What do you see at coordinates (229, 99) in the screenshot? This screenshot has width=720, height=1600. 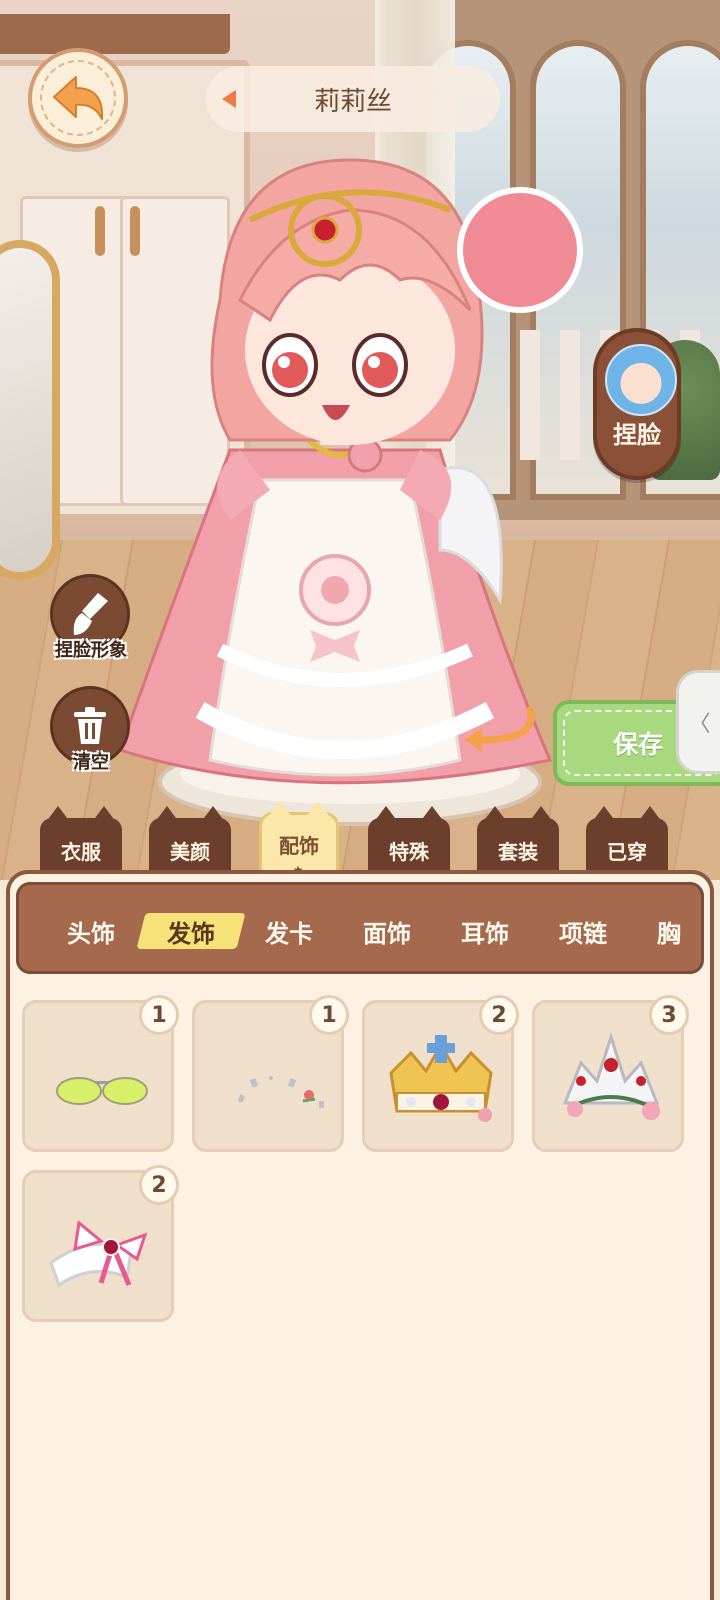 I see `arrow-left-icon` at bounding box center [229, 99].